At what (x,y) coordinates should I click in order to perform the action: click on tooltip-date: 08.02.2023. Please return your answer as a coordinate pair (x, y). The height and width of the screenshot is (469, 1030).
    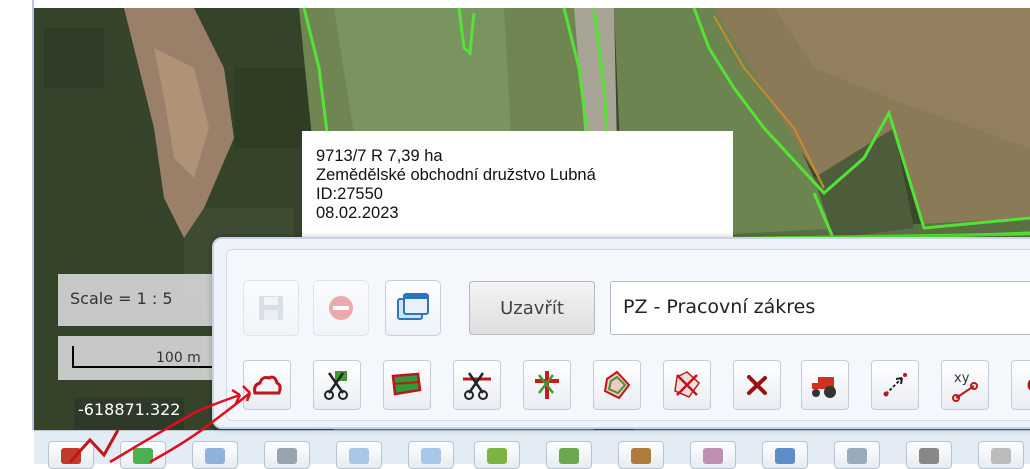
    Looking at the image, I should click on (357, 213).